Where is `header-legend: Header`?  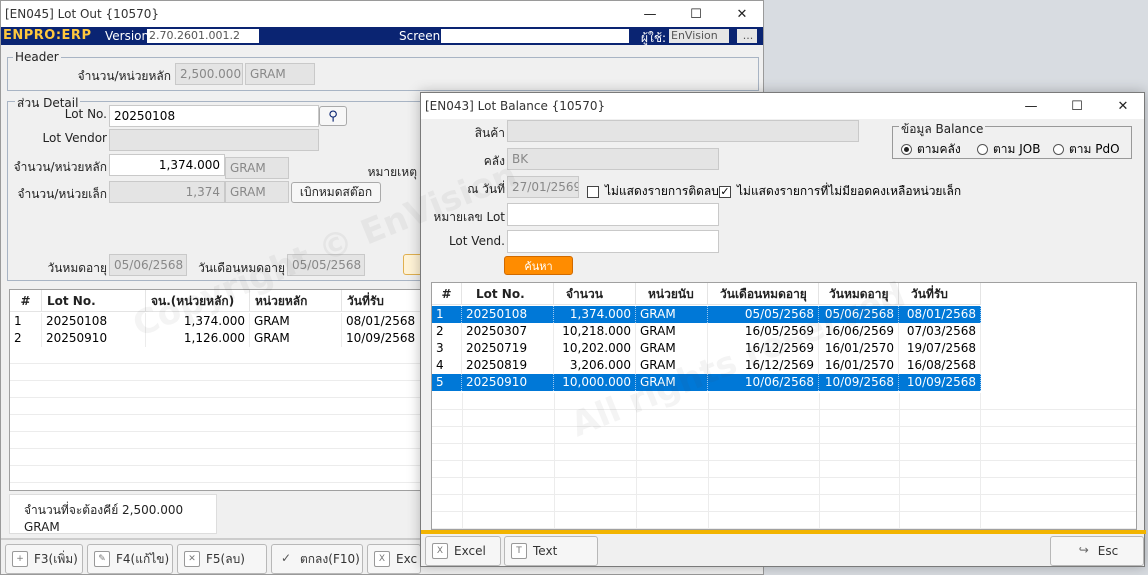
header-legend: Header is located at coordinates (37, 57).